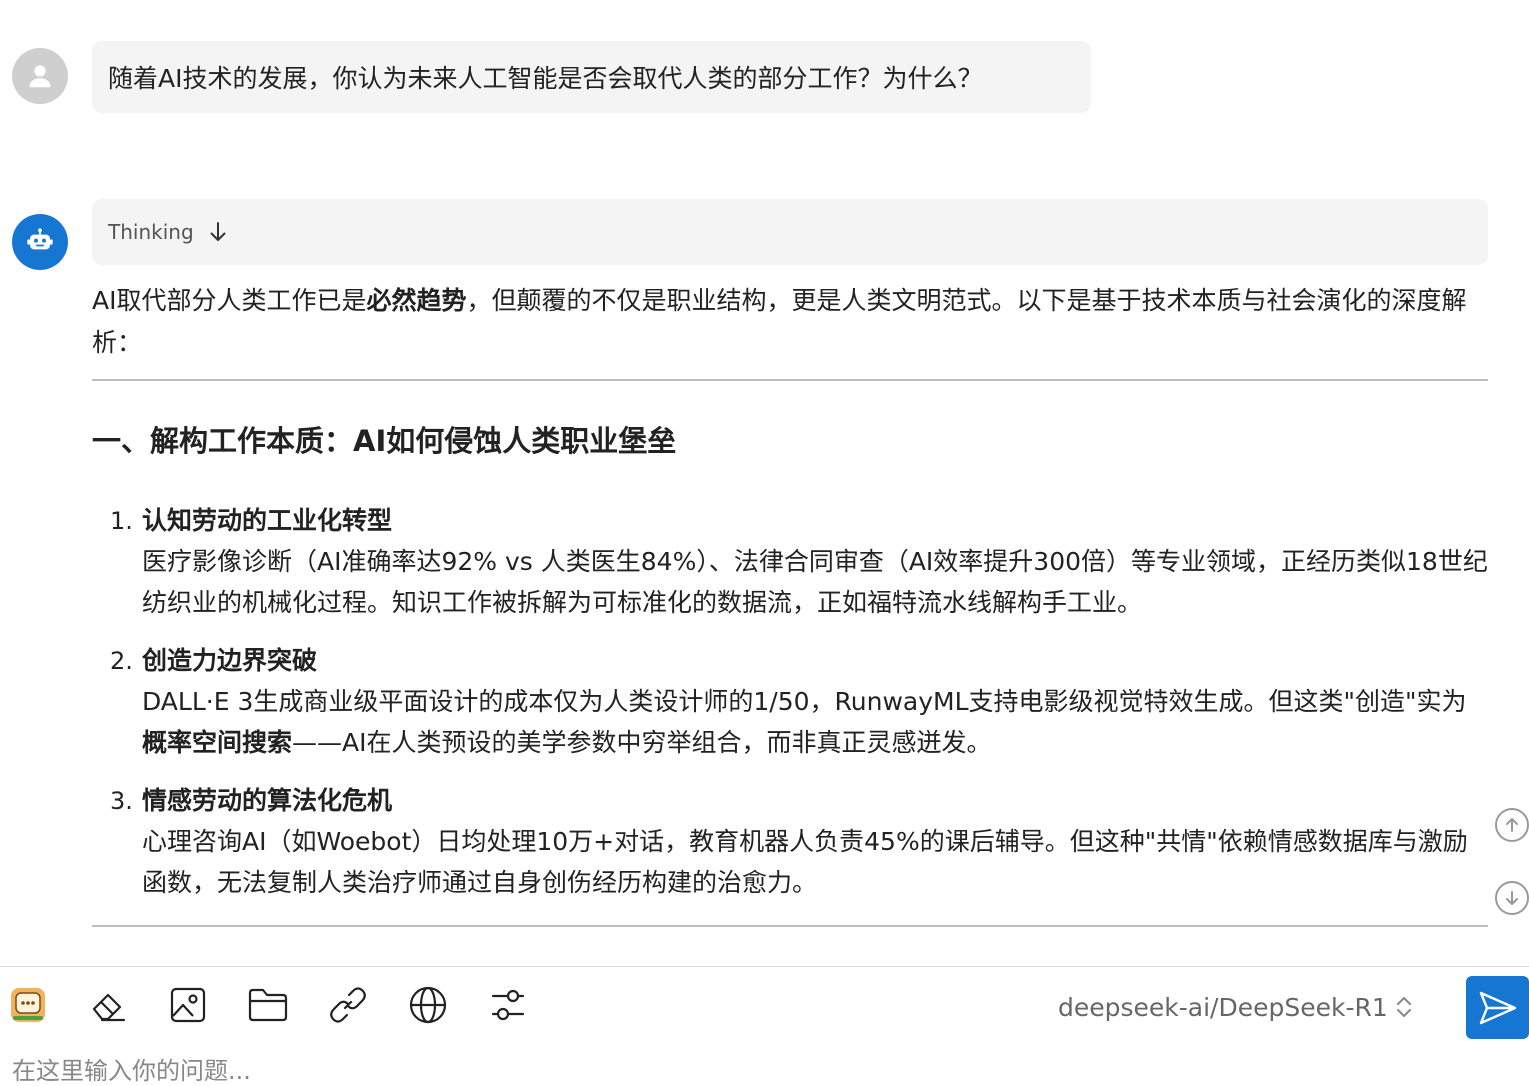  Describe the element at coordinates (764, 1026) in the screenshot. I see `input-toolbar: deepseek-ai/DeepSeek-R1` at that location.